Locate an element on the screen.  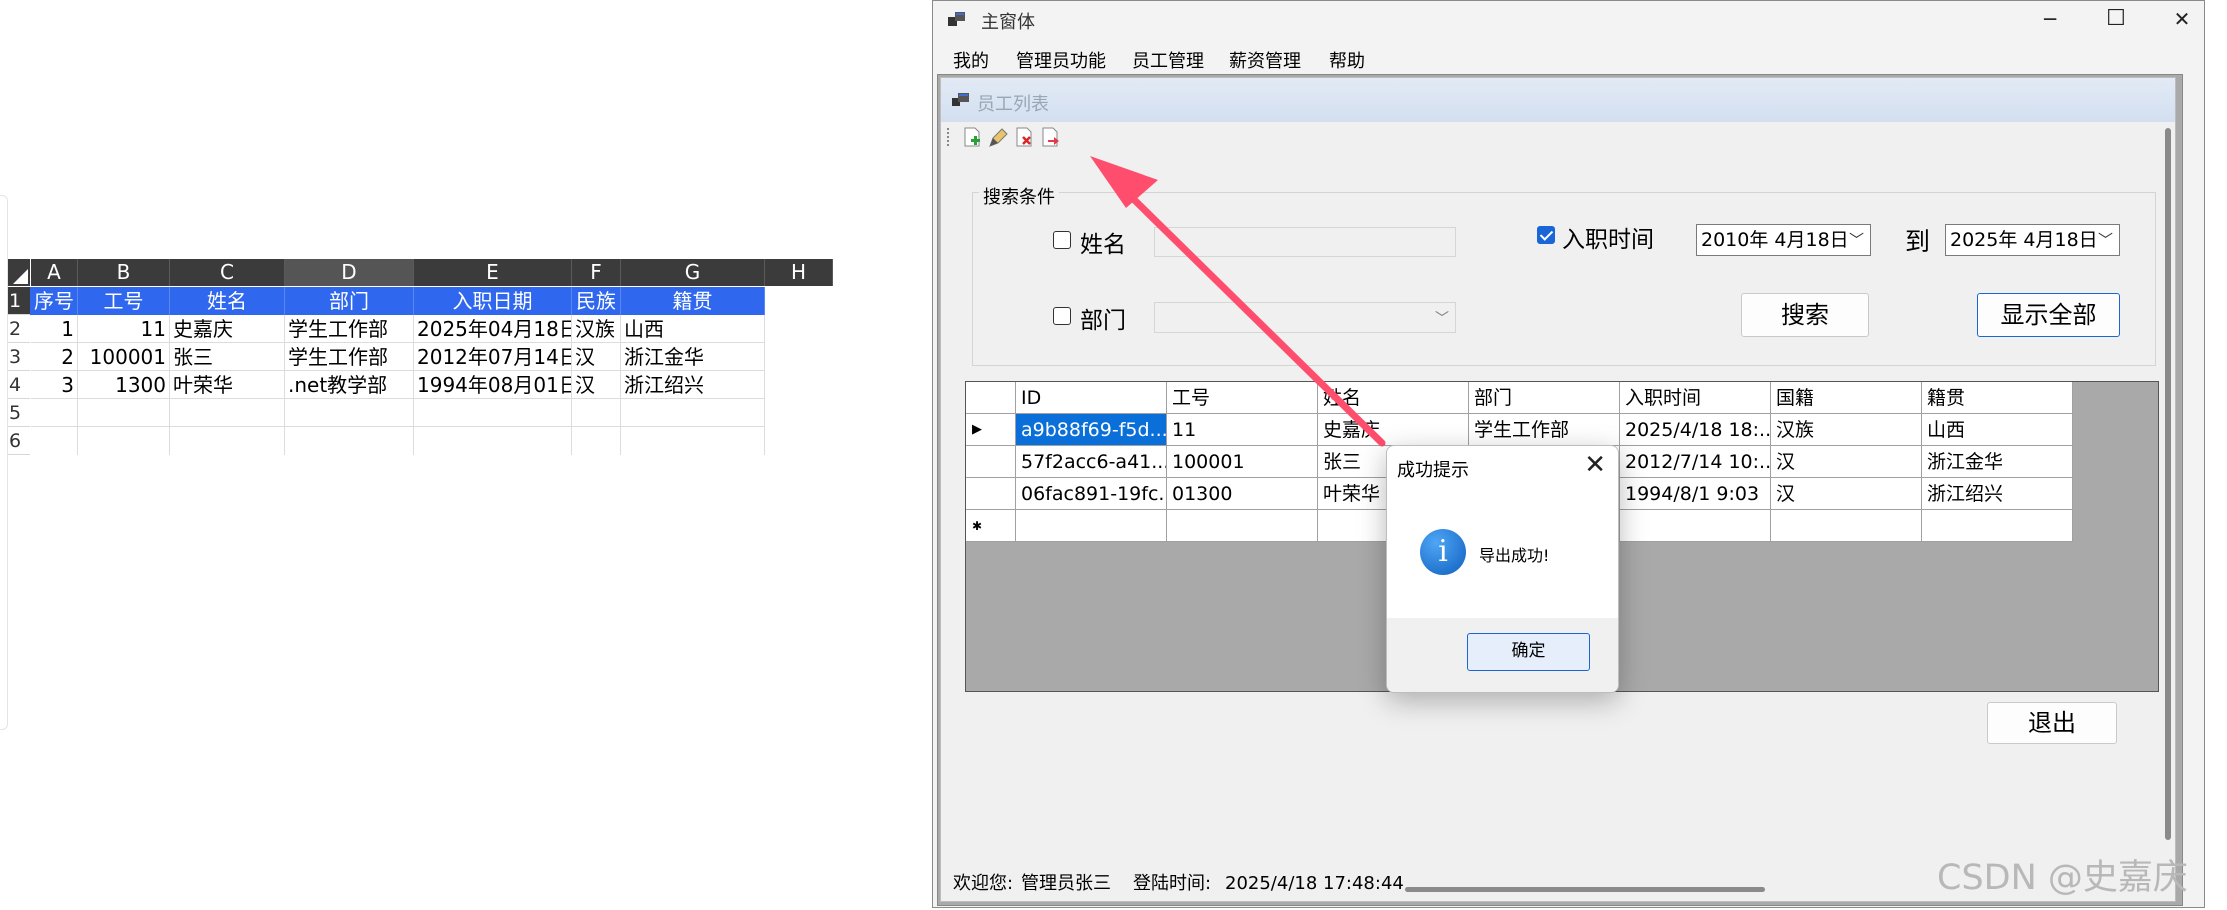
ok-button: 确定 is located at coordinates (1528, 652).